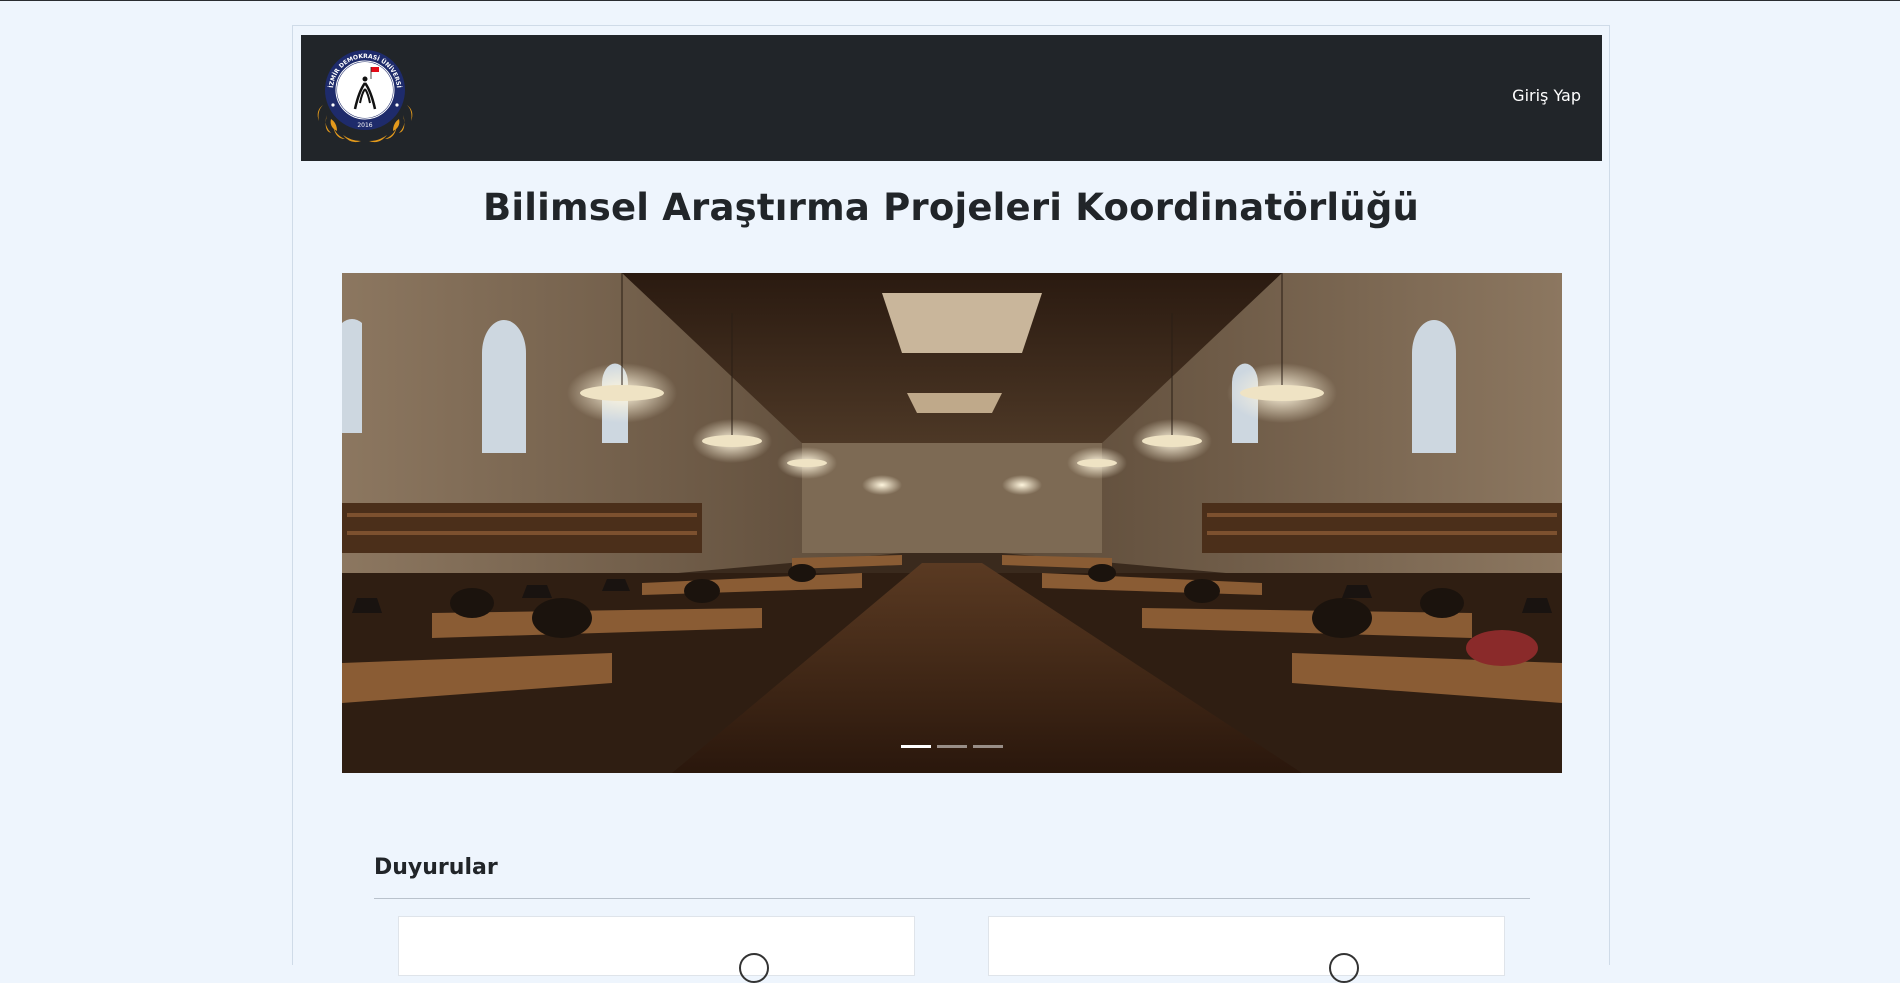  What do you see at coordinates (436, 867) in the screenshot?
I see `announcements-title: Duyurular` at bounding box center [436, 867].